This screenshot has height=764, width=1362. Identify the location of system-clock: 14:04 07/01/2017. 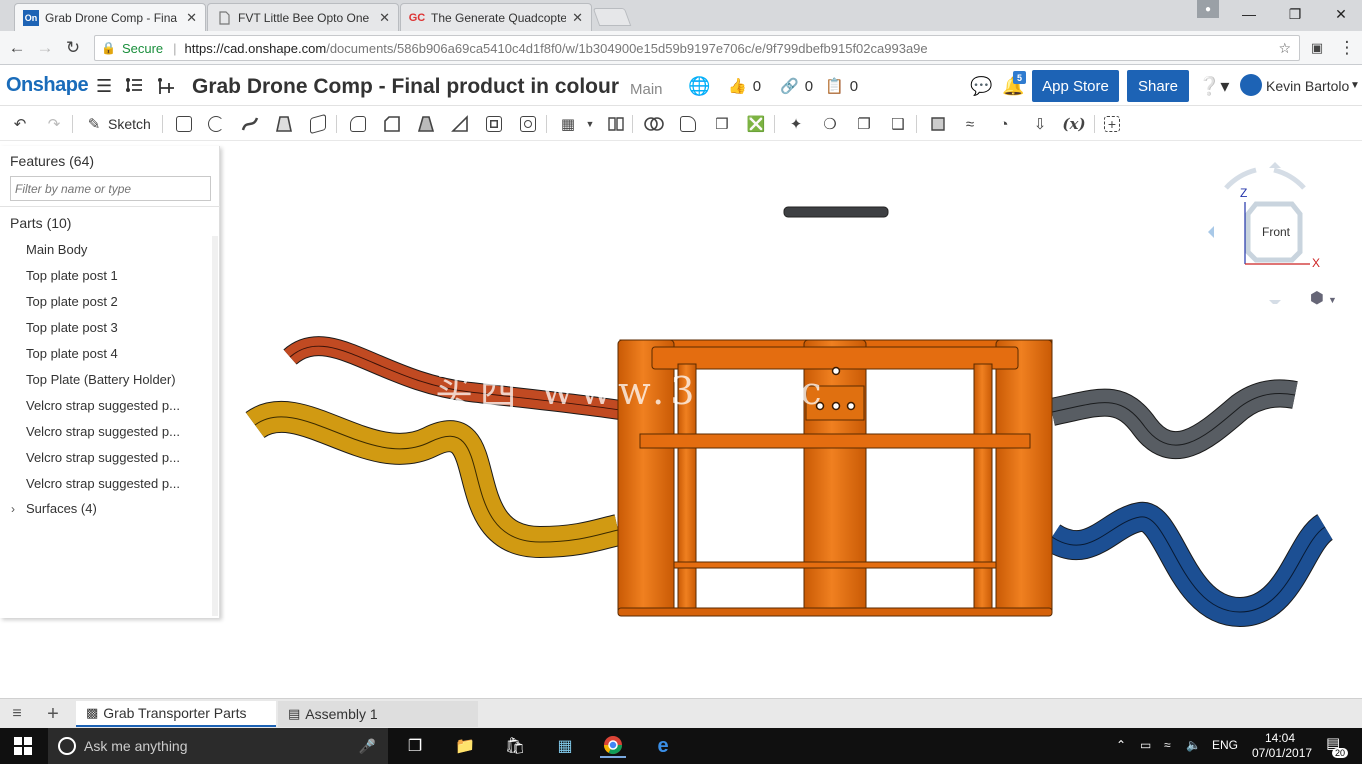
(1282, 746).